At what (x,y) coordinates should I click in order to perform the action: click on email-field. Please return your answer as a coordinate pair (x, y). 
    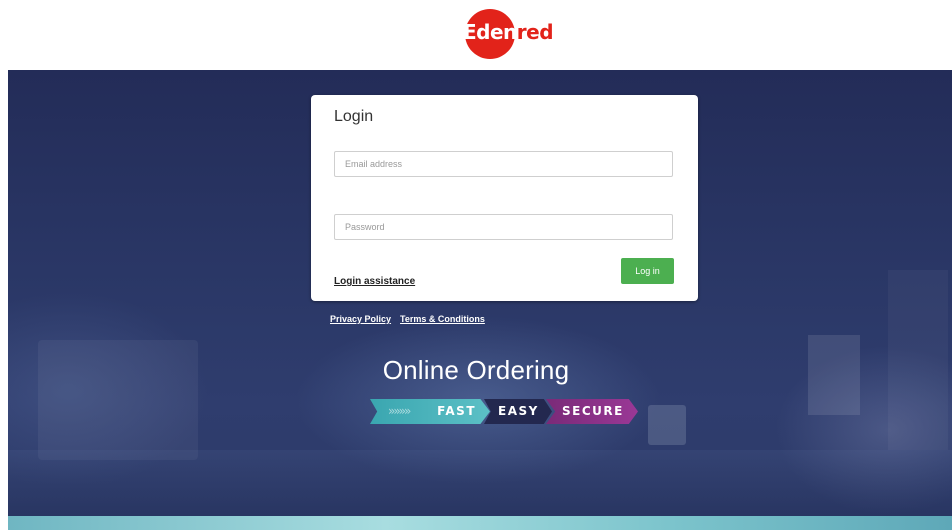
    Looking at the image, I should click on (503, 164).